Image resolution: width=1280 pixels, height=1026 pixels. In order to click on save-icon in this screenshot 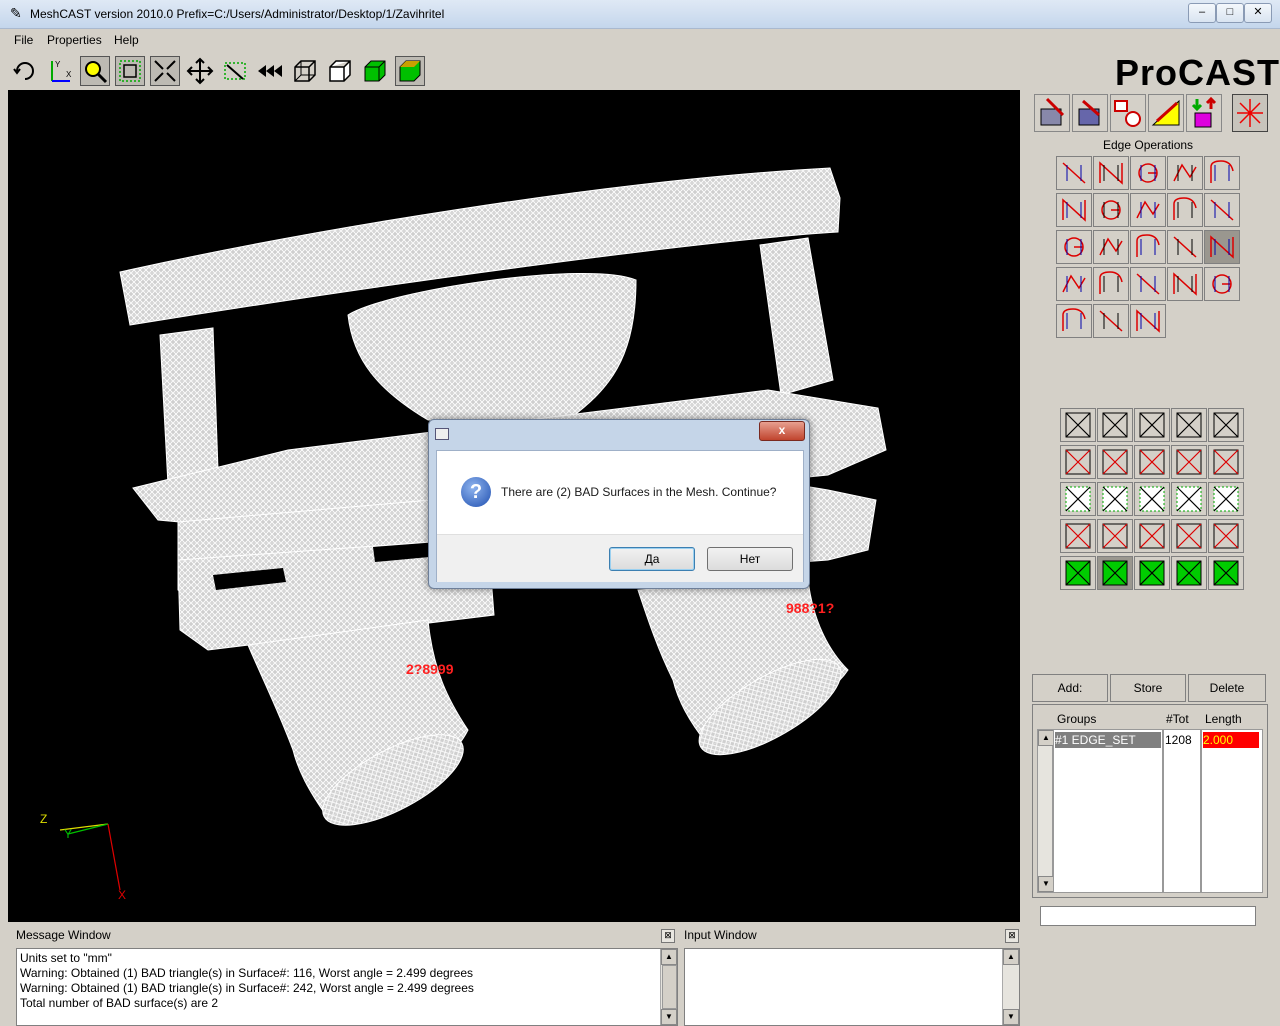, I will do `click(1226, 425)`.